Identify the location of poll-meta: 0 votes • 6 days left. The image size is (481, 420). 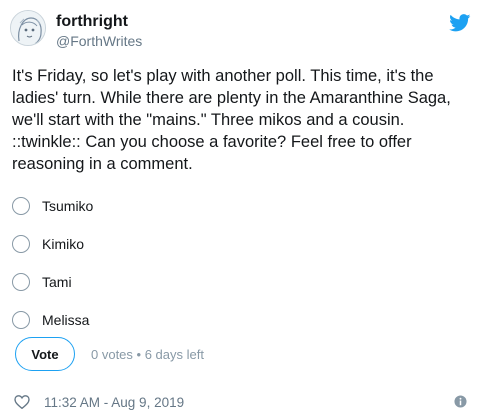
(147, 354).